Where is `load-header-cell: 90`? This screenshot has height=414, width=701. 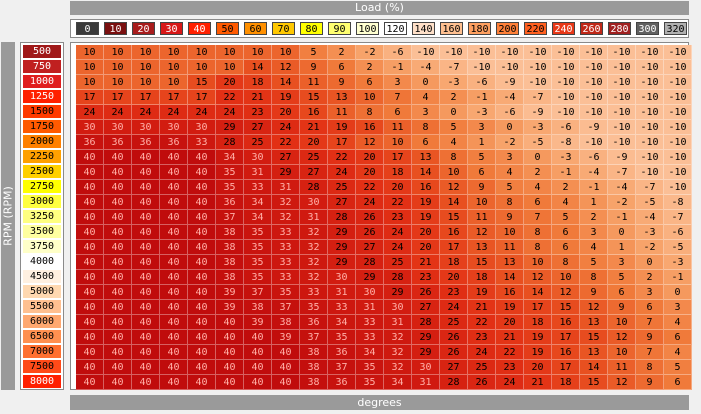 load-header-cell: 90 is located at coordinates (339, 28).